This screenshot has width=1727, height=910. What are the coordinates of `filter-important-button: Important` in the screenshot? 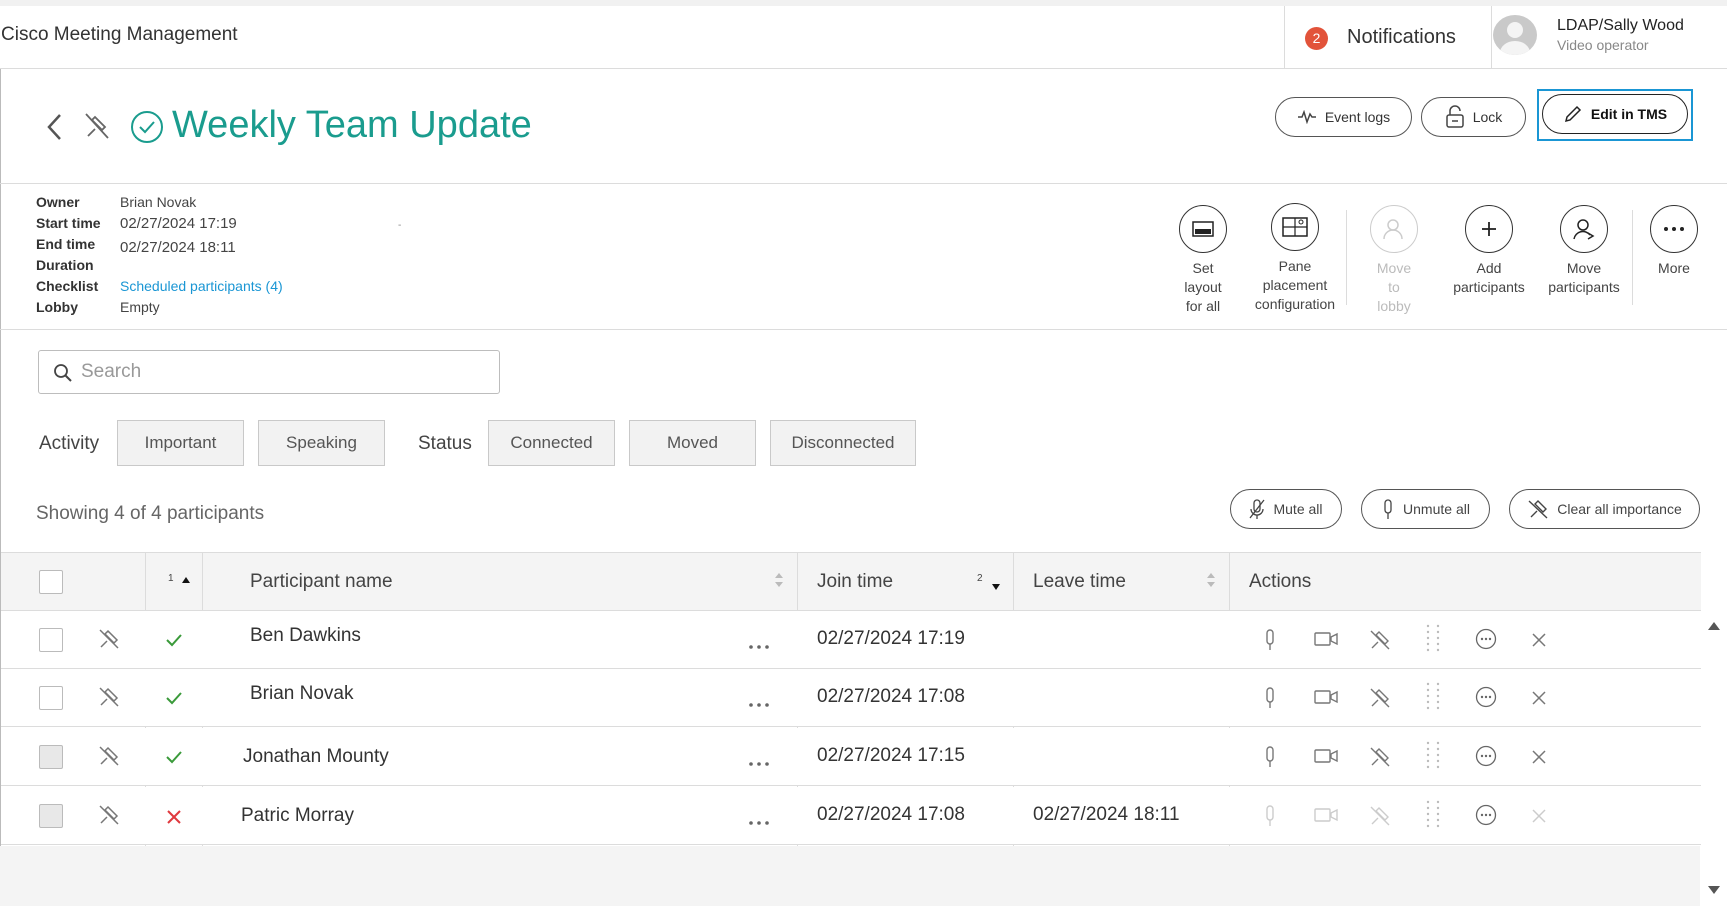 It's located at (180, 443).